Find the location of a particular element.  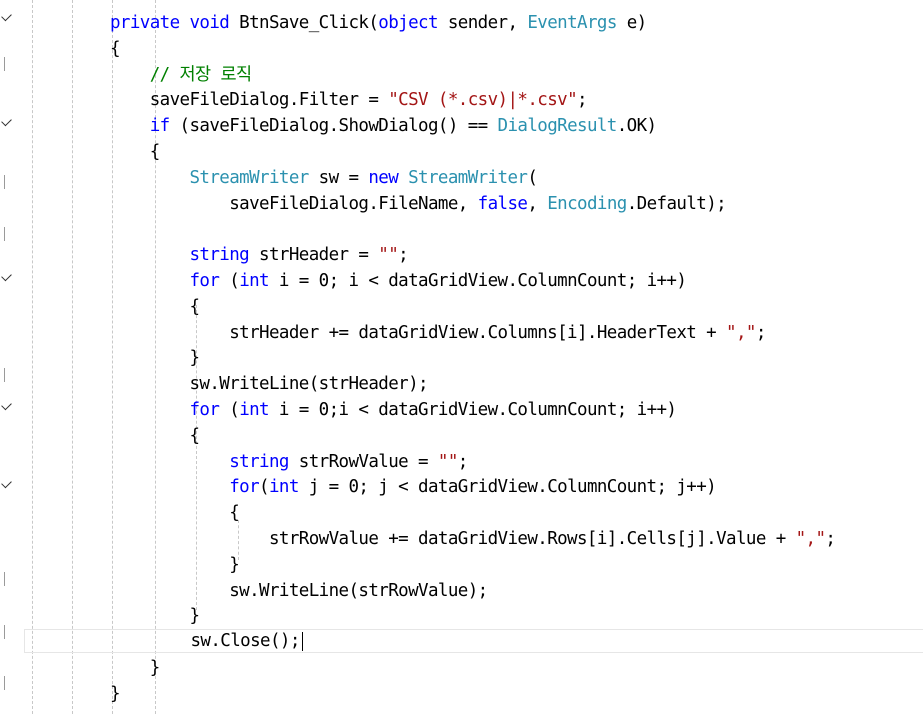

code-line: sw.WriteLine(strRowValue); is located at coordinates (299, 591).